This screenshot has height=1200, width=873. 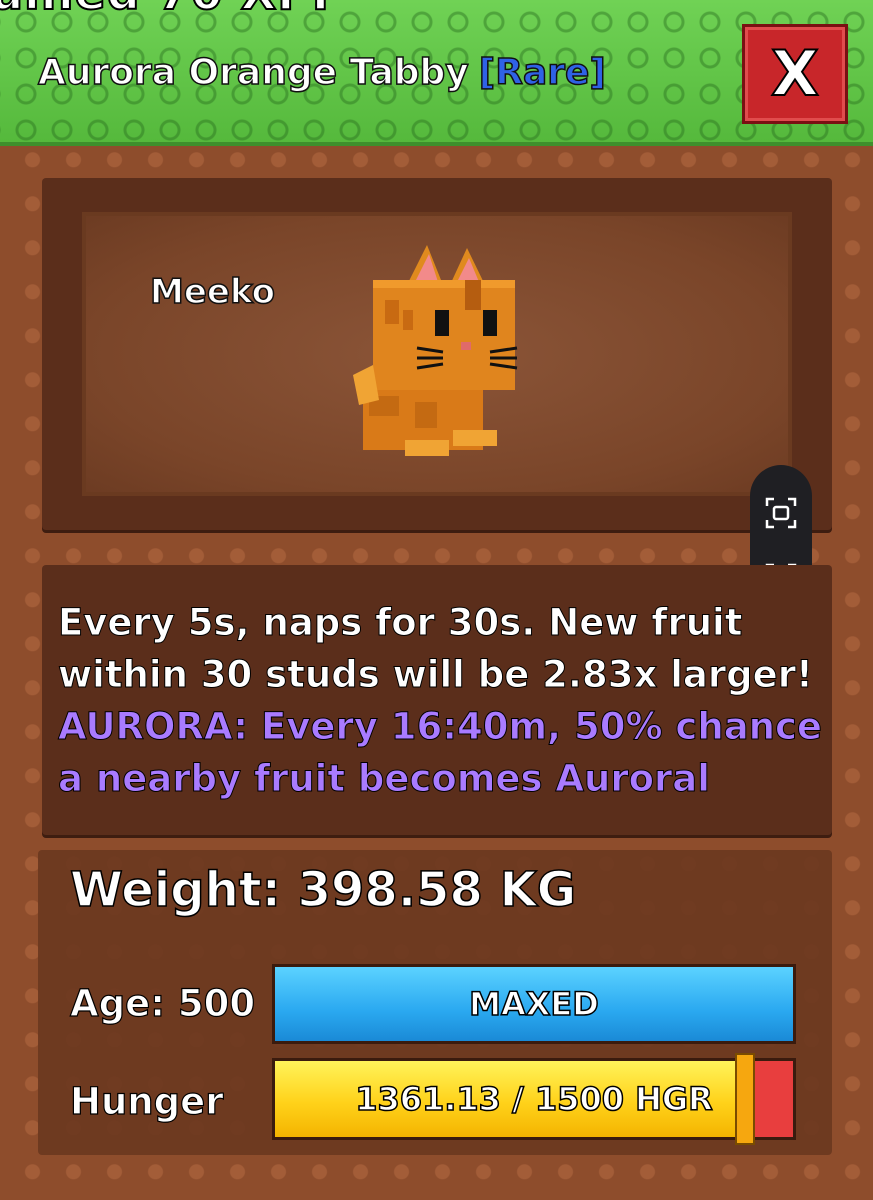 What do you see at coordinates (323, 890) in the screenshot?
I see `weight-label: Weight: 398.58 KG` at bounding box center [323, 890].